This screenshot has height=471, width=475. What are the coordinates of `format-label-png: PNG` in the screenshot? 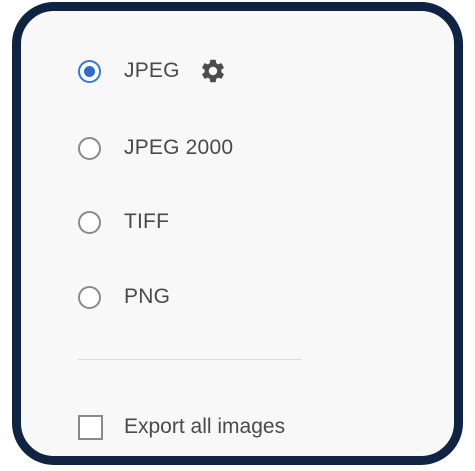 It's located at (147, 296).